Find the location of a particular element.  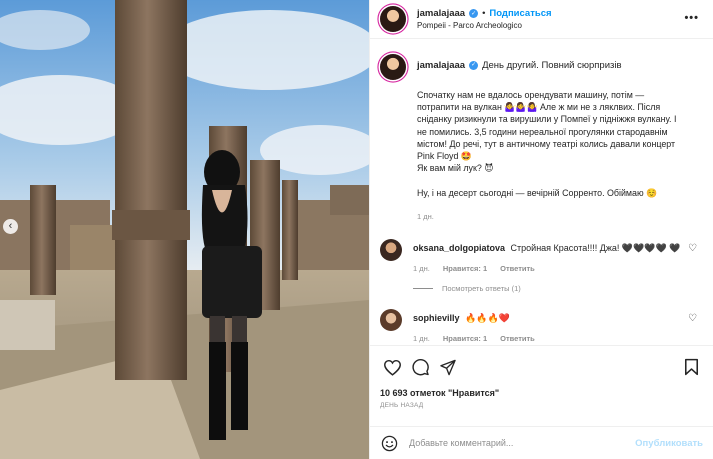

username-link: jamalajaaa is located at coordinates (441, 13).